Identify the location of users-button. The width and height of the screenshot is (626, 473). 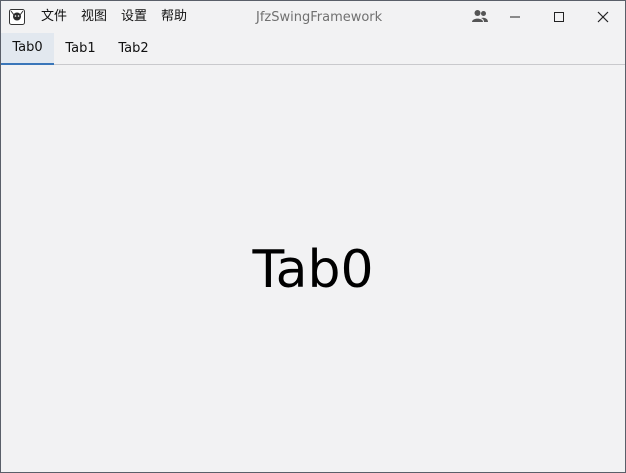
(480, 17).